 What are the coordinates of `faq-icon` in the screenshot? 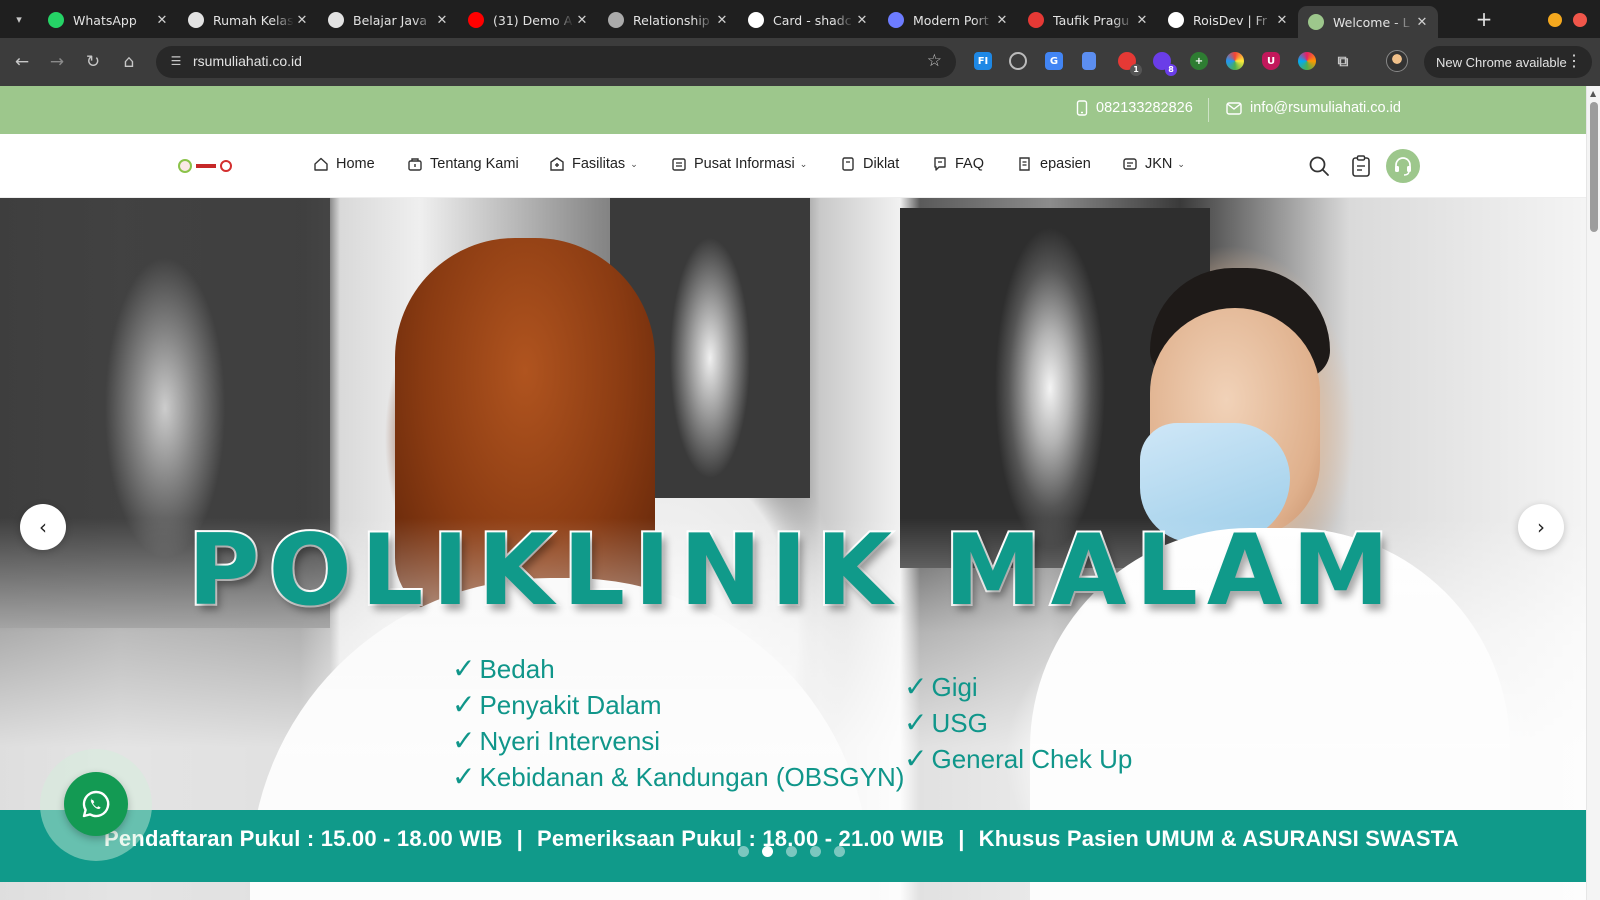 It's located at (940, 164).